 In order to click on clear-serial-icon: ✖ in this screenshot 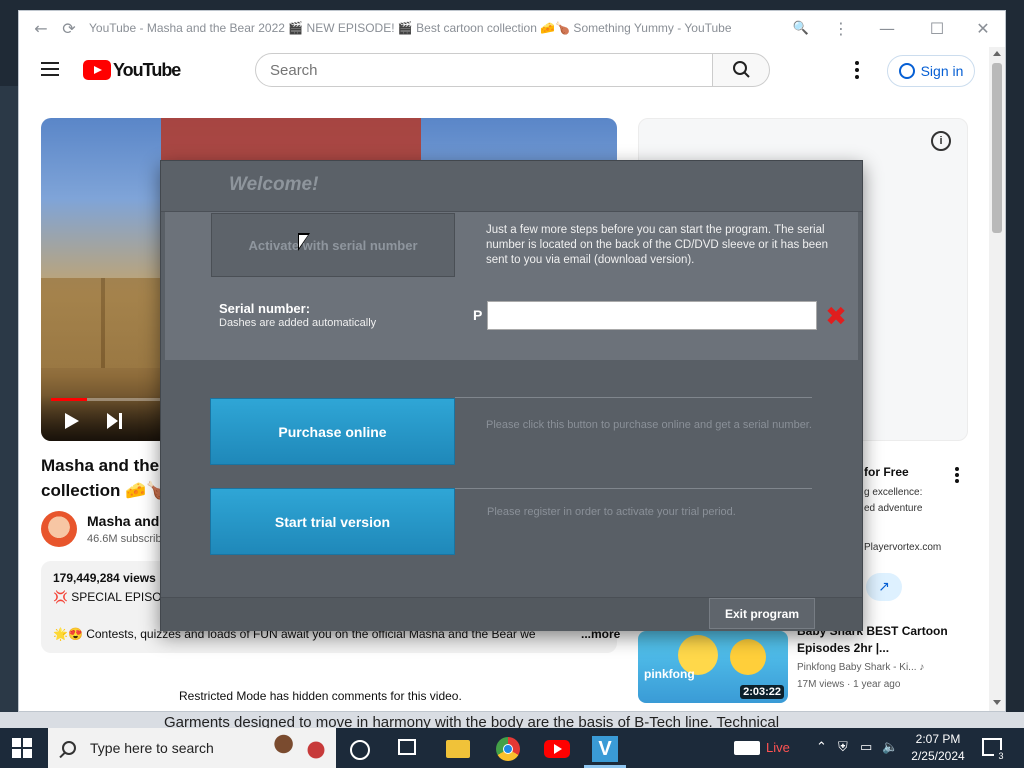, I will do `click(836, 317)`.